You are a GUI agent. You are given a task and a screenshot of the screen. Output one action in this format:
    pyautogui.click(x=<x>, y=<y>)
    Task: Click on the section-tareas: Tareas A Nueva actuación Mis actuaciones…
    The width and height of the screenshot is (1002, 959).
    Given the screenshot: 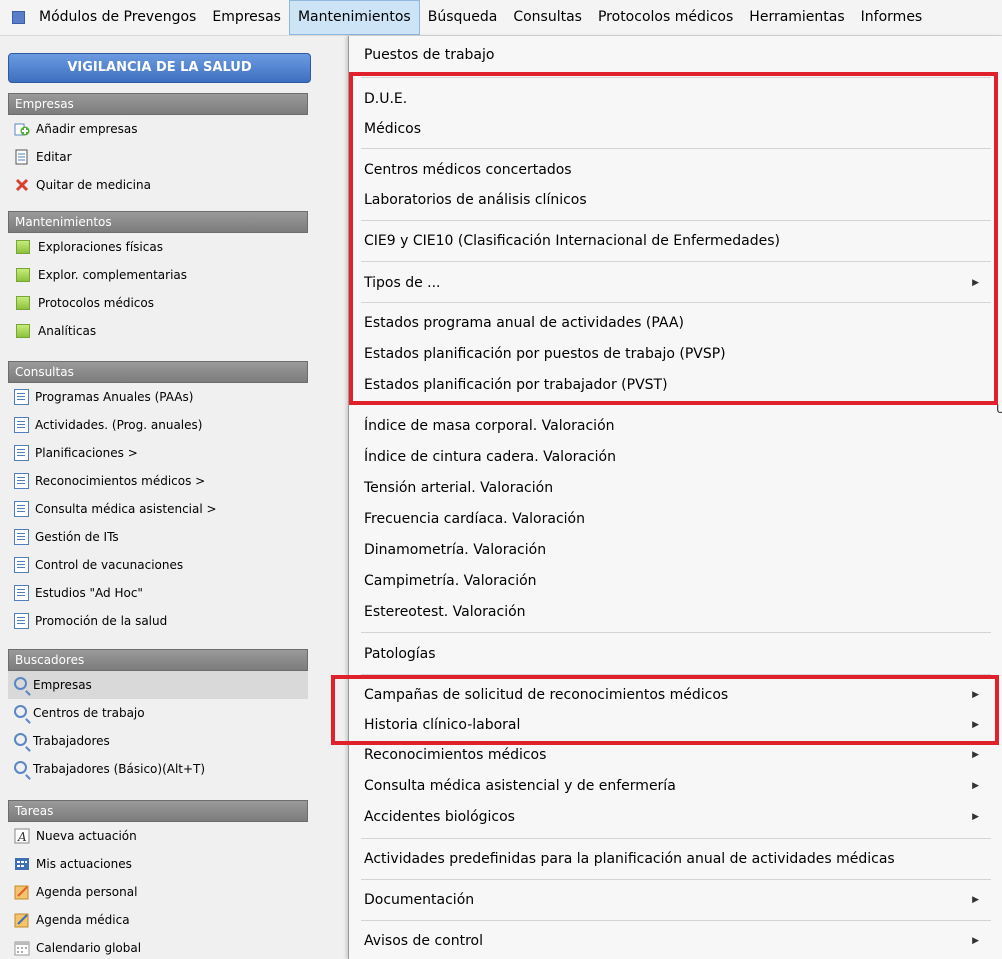 What is the action you would take?
    pyautogui.click(x=158, y=879)
    